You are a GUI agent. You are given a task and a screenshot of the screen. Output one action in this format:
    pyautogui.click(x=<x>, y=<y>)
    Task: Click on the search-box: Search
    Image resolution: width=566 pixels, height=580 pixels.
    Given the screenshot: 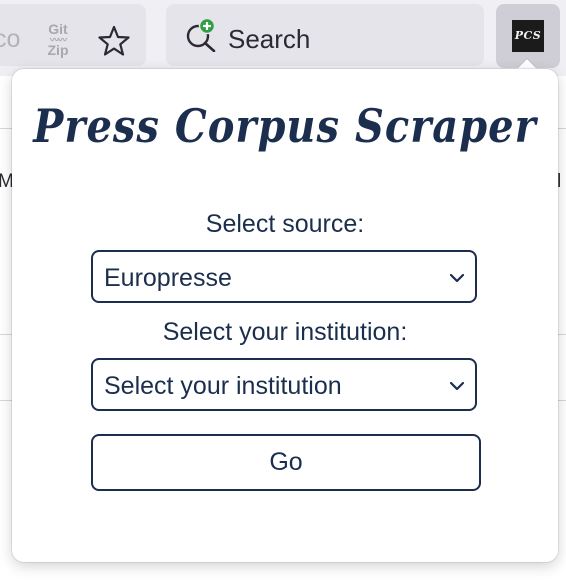 What is the action you would take?
    pyautogui.click(x=325, y=35)
    